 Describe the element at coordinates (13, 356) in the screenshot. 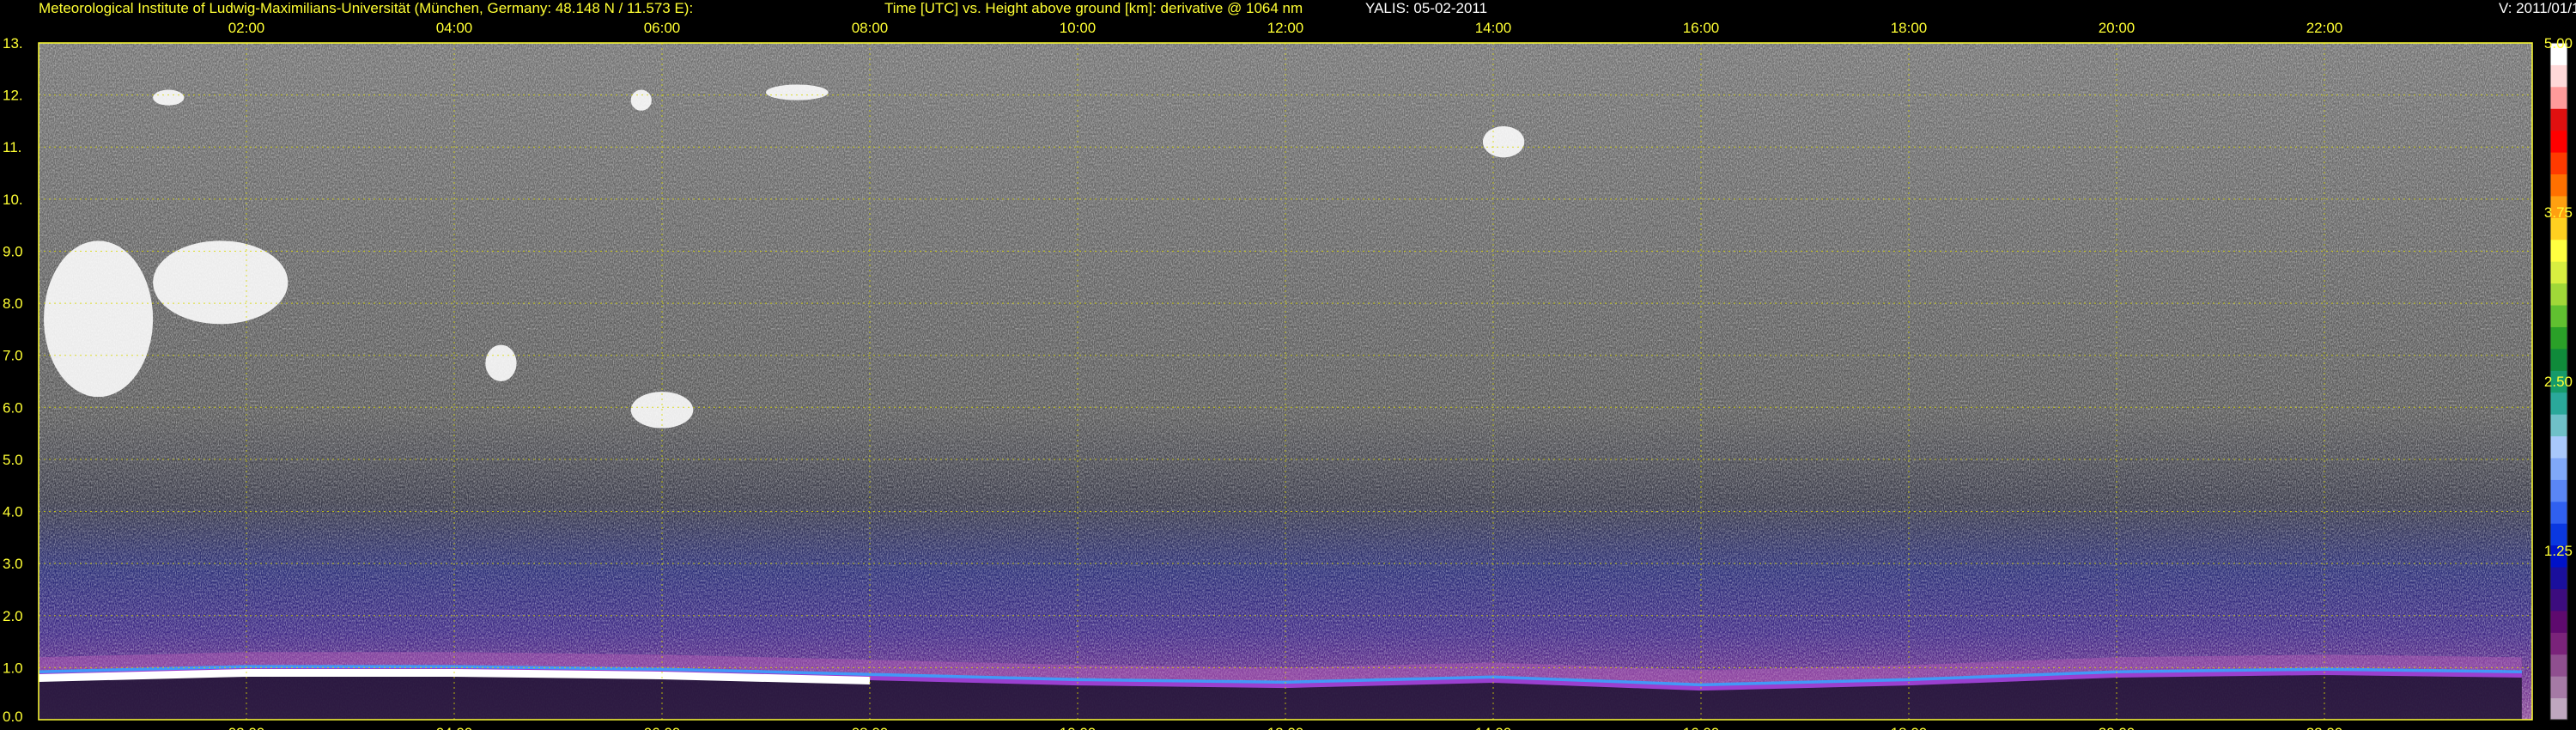

I see `y-tick-label: 7.0` at that location.